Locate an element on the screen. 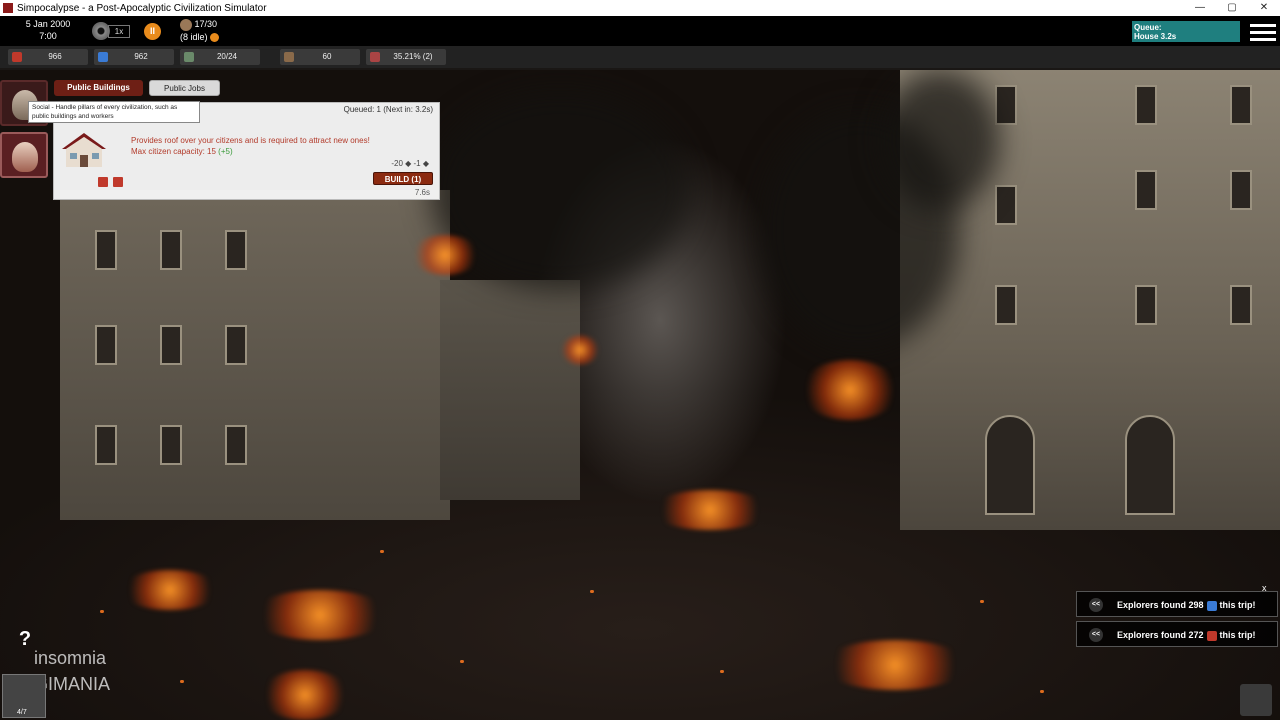 The height and width of the screenshot is (720, 1280). notification: << Explorers found 272 this trip! is located at coordinates (1177, 634).